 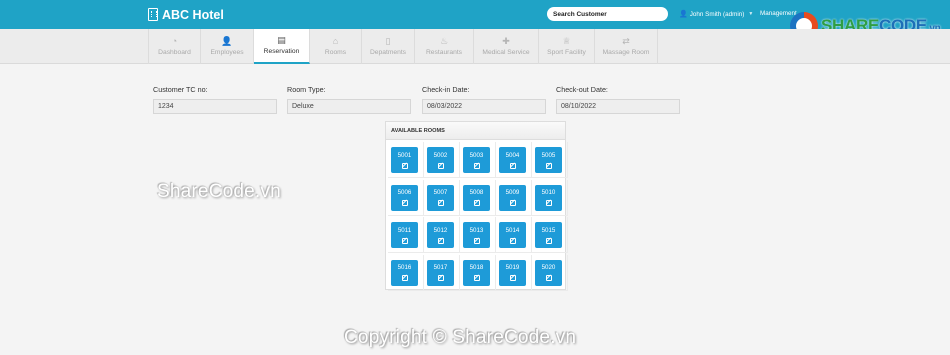 What do you see at coordinates (618, 106) in the screenshot?
I see `check-out-input: 08/10/2022` at bounding box center [618, 106].